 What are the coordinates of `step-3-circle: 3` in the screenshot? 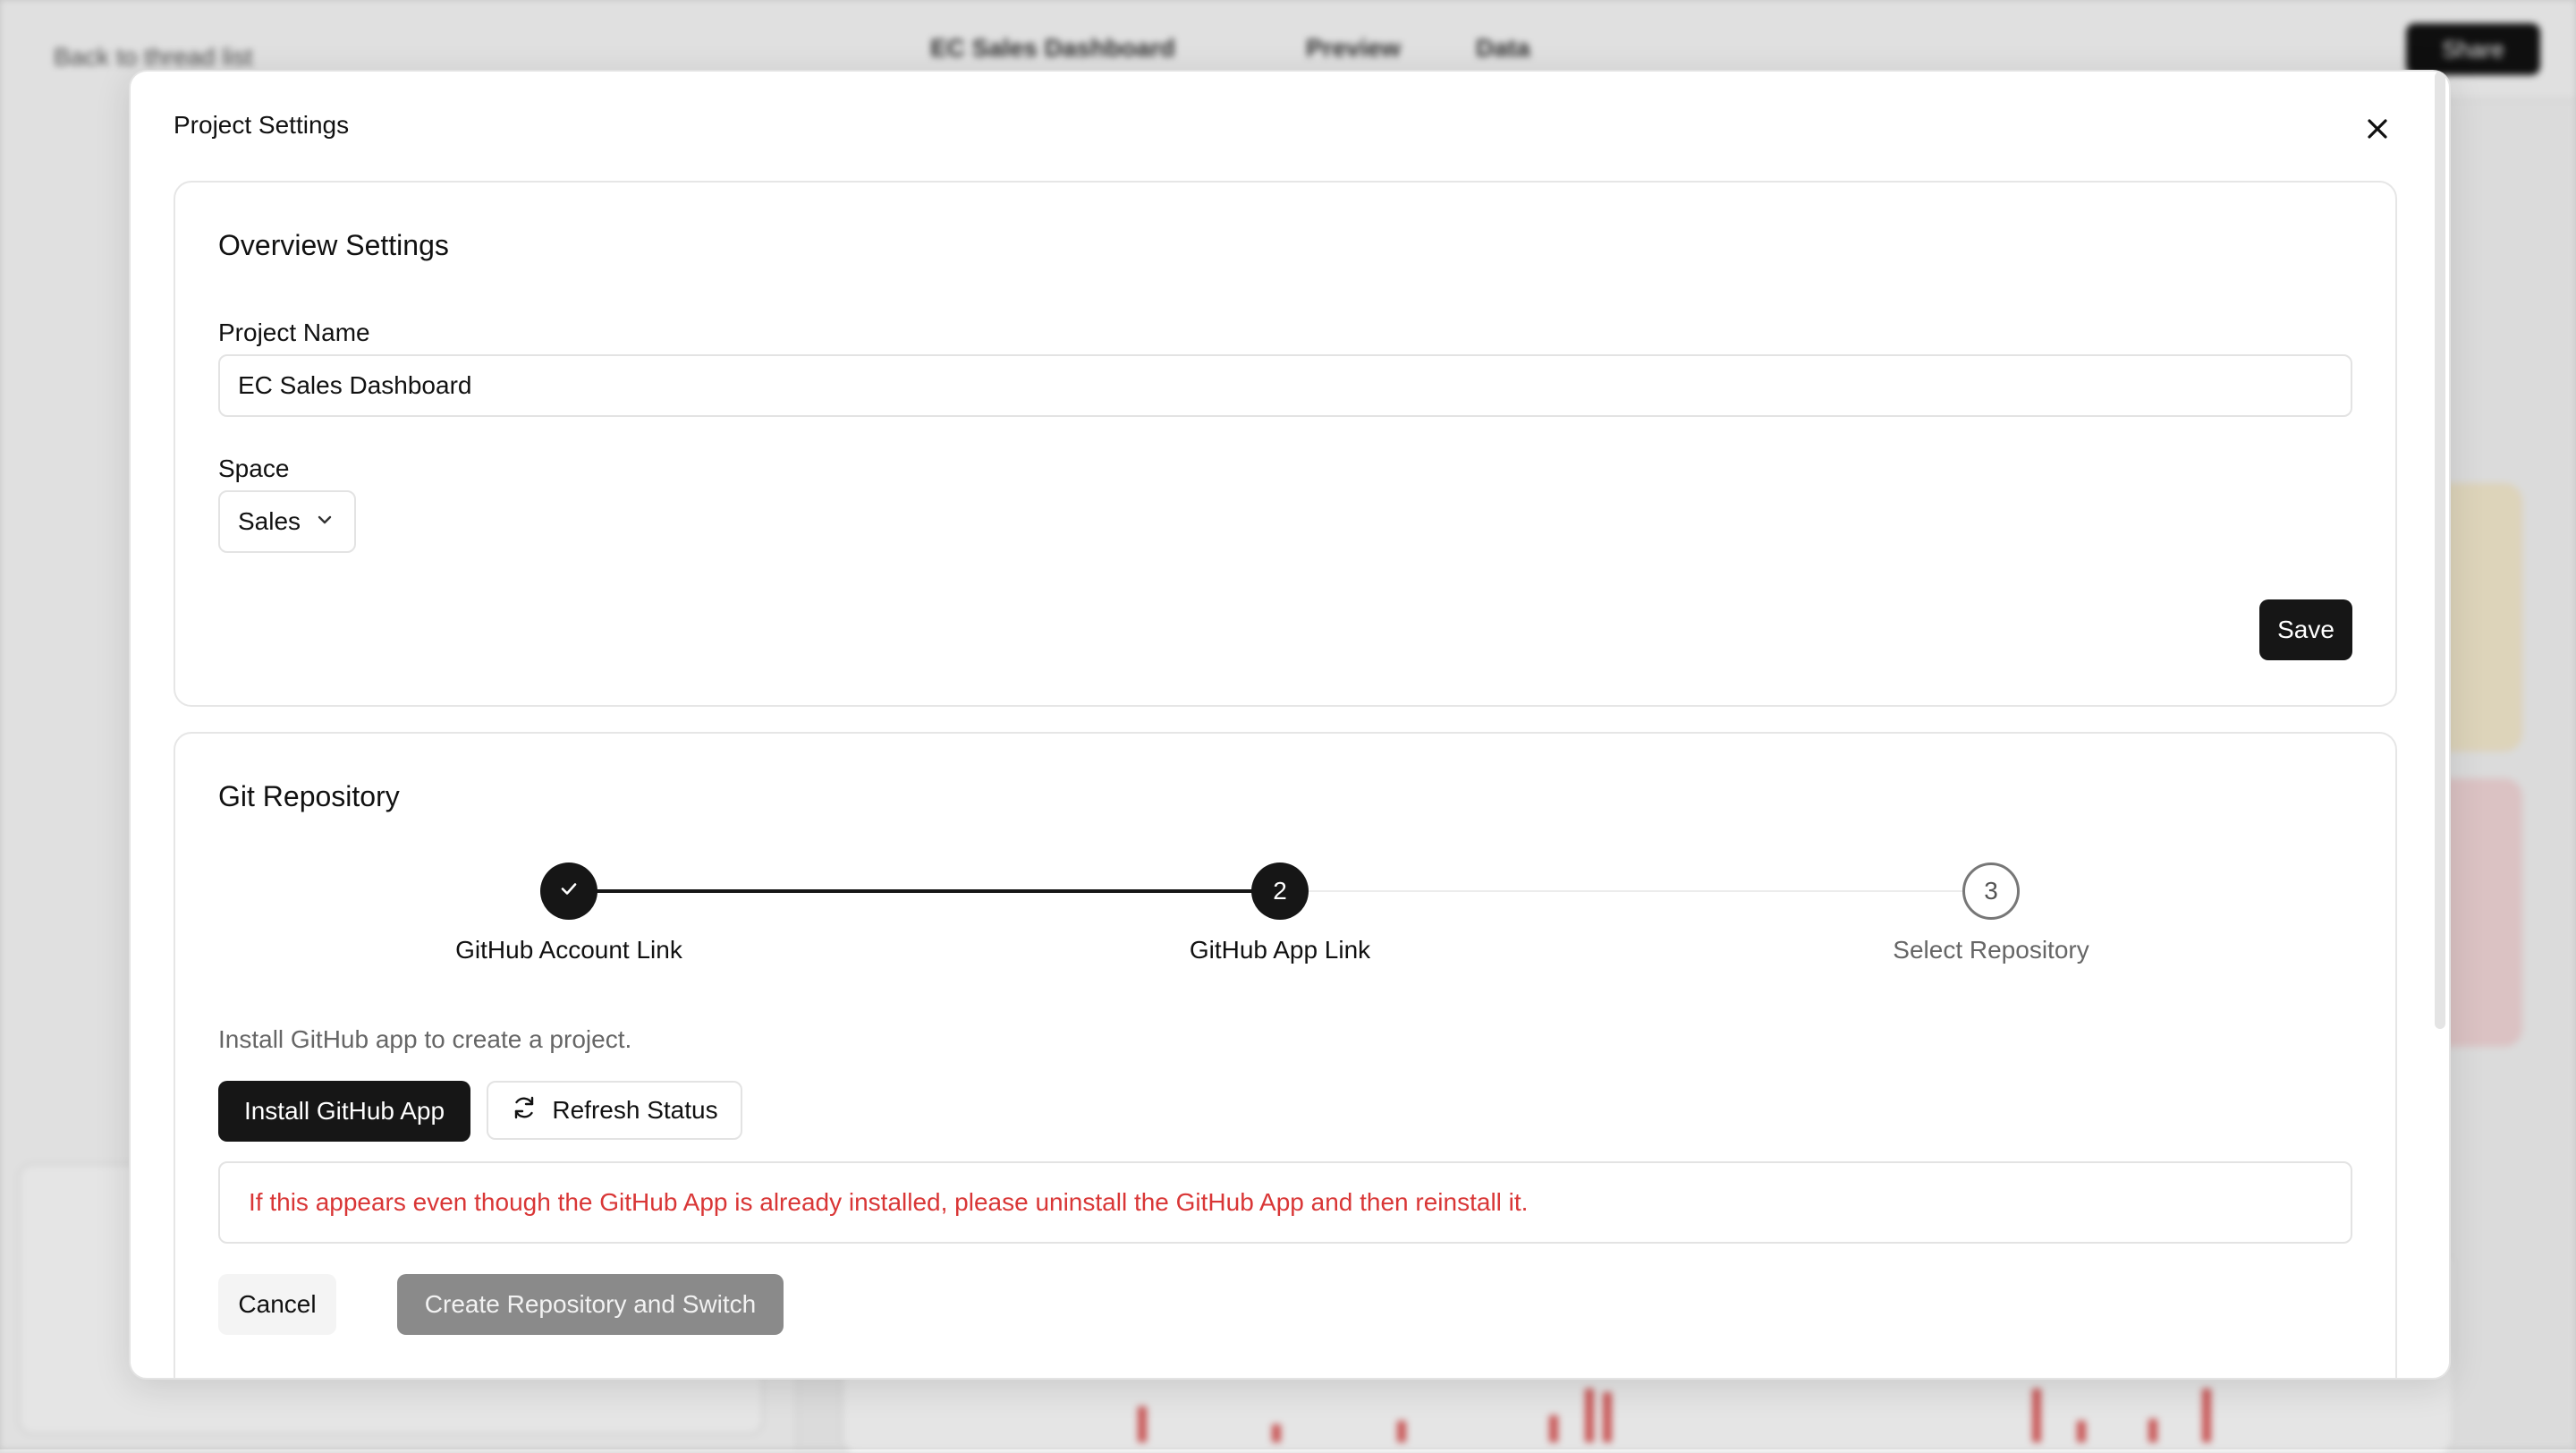 It's located at (1991, 891).